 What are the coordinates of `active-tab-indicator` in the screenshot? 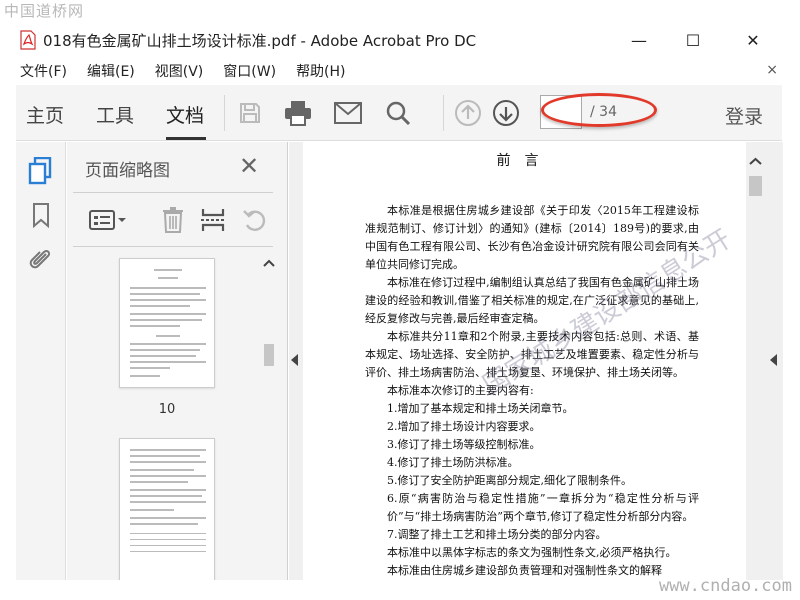 It's located at (186, 138).